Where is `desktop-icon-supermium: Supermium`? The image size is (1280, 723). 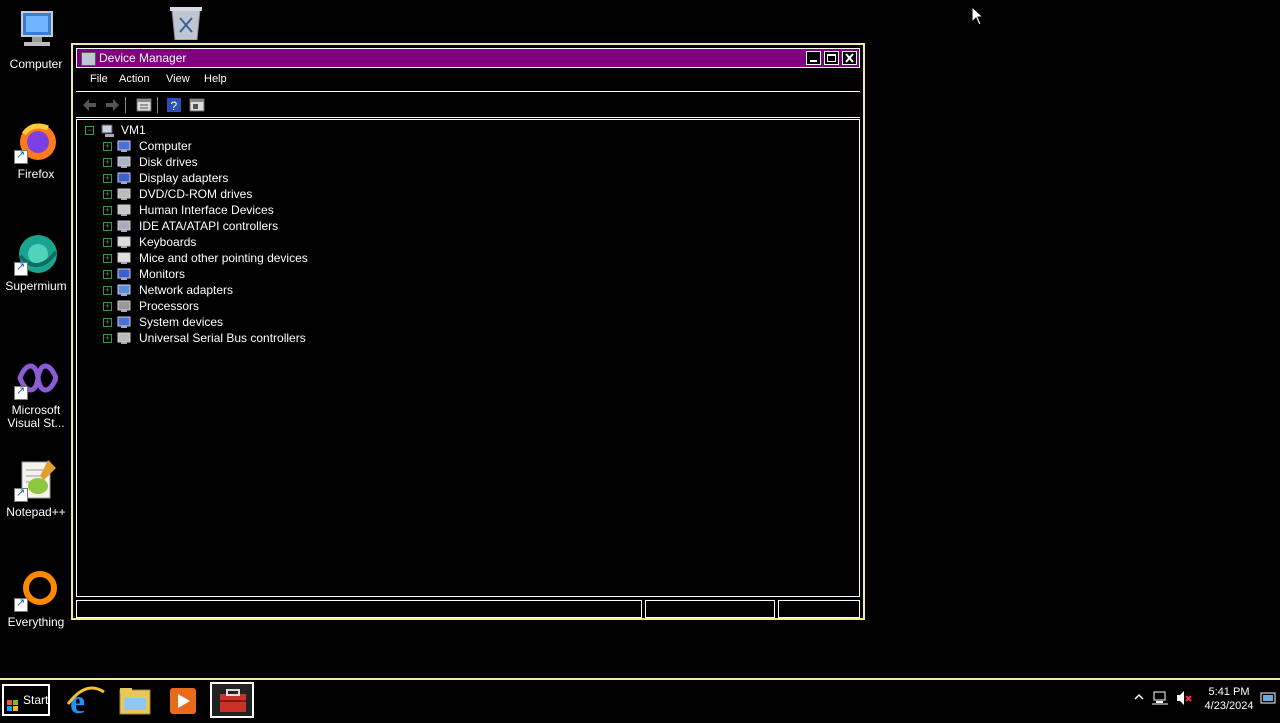
desktop-icon-supermium: Supermium is located at coordinates (36, 262).